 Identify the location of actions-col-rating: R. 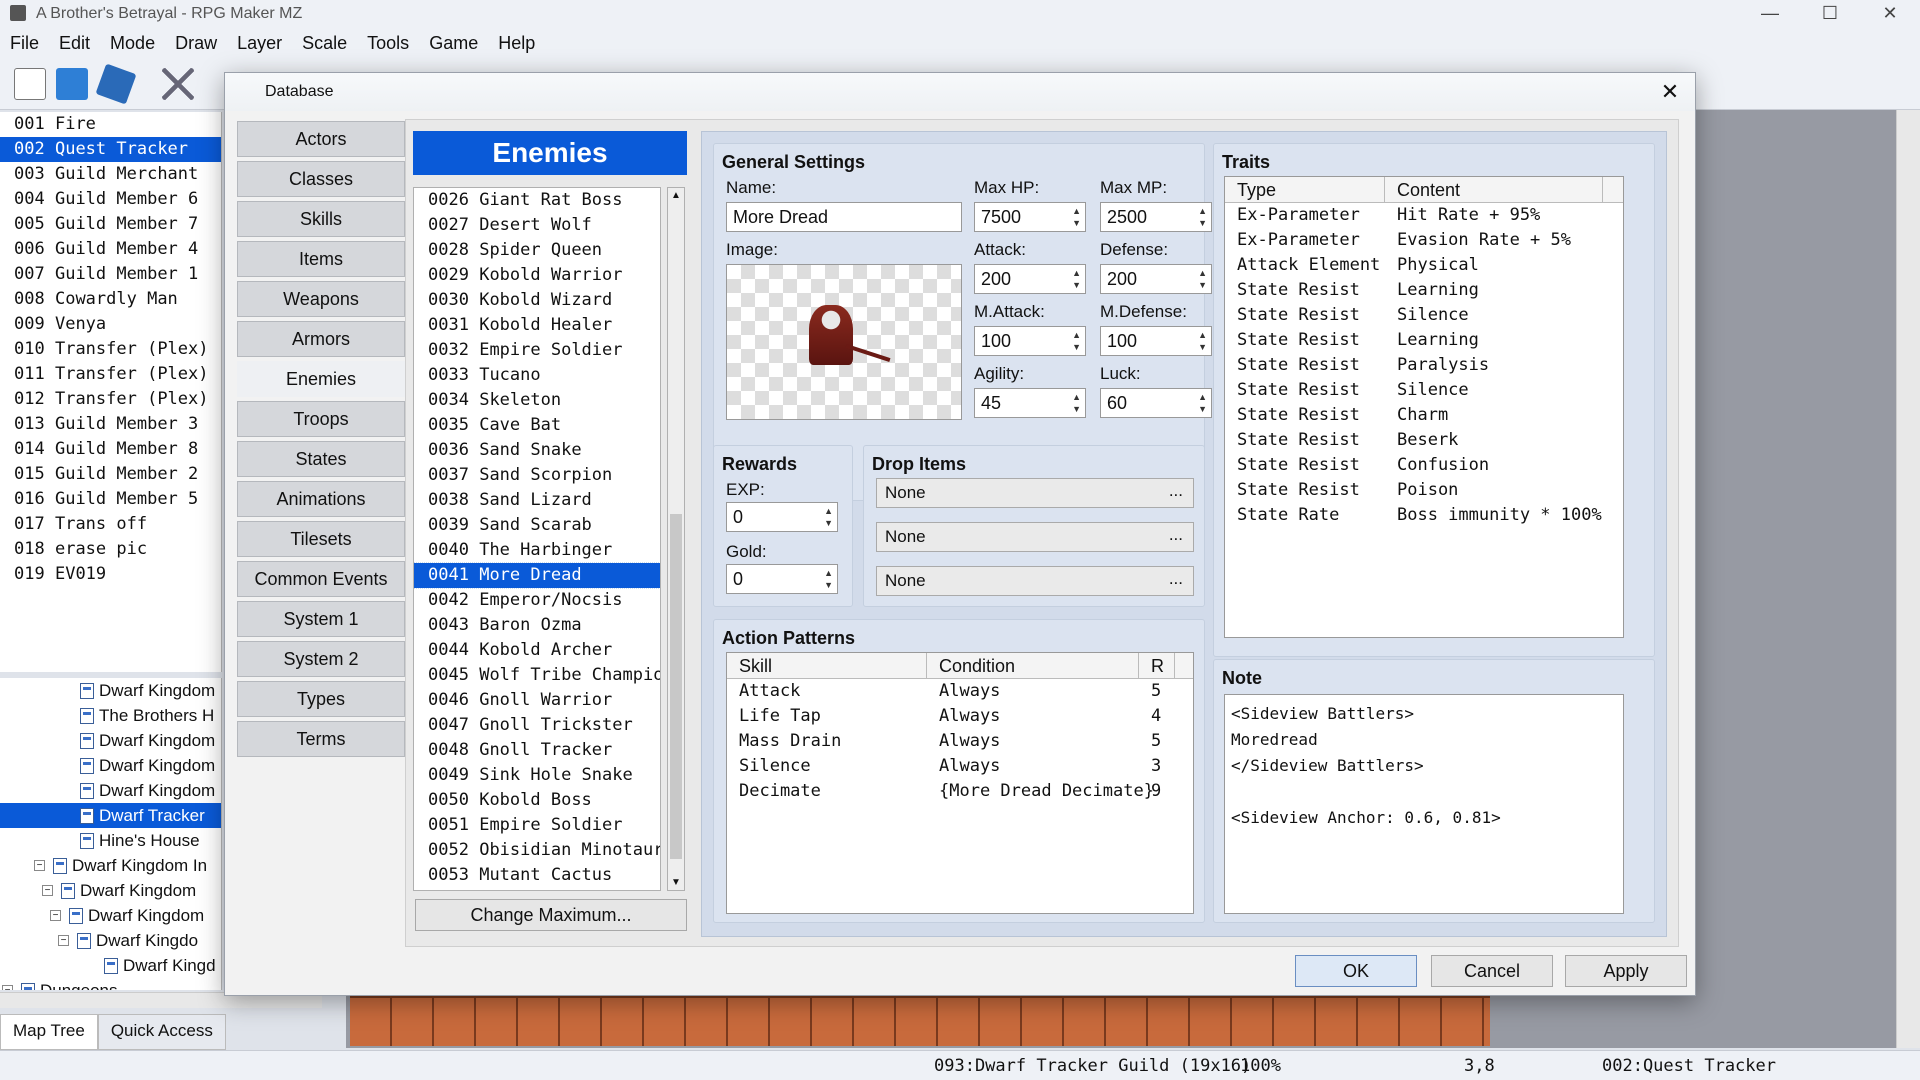
(1157, 665).